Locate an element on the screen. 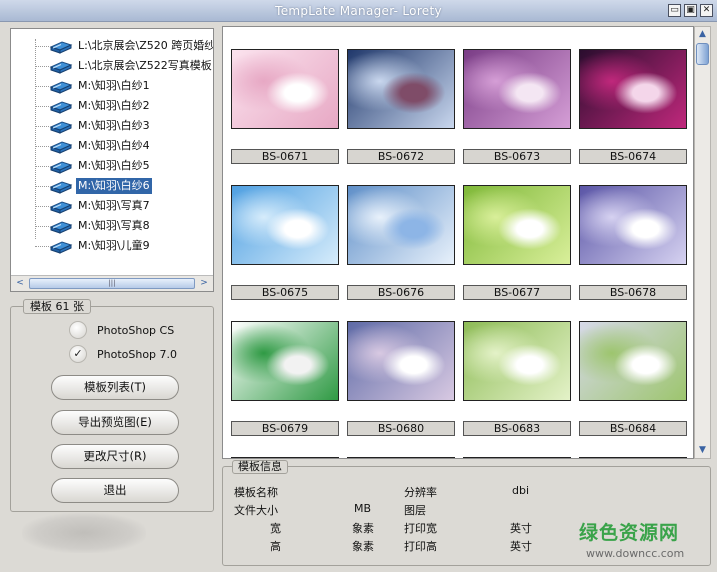  scroll-thumb: ||| is located at coordinates (112, 283).